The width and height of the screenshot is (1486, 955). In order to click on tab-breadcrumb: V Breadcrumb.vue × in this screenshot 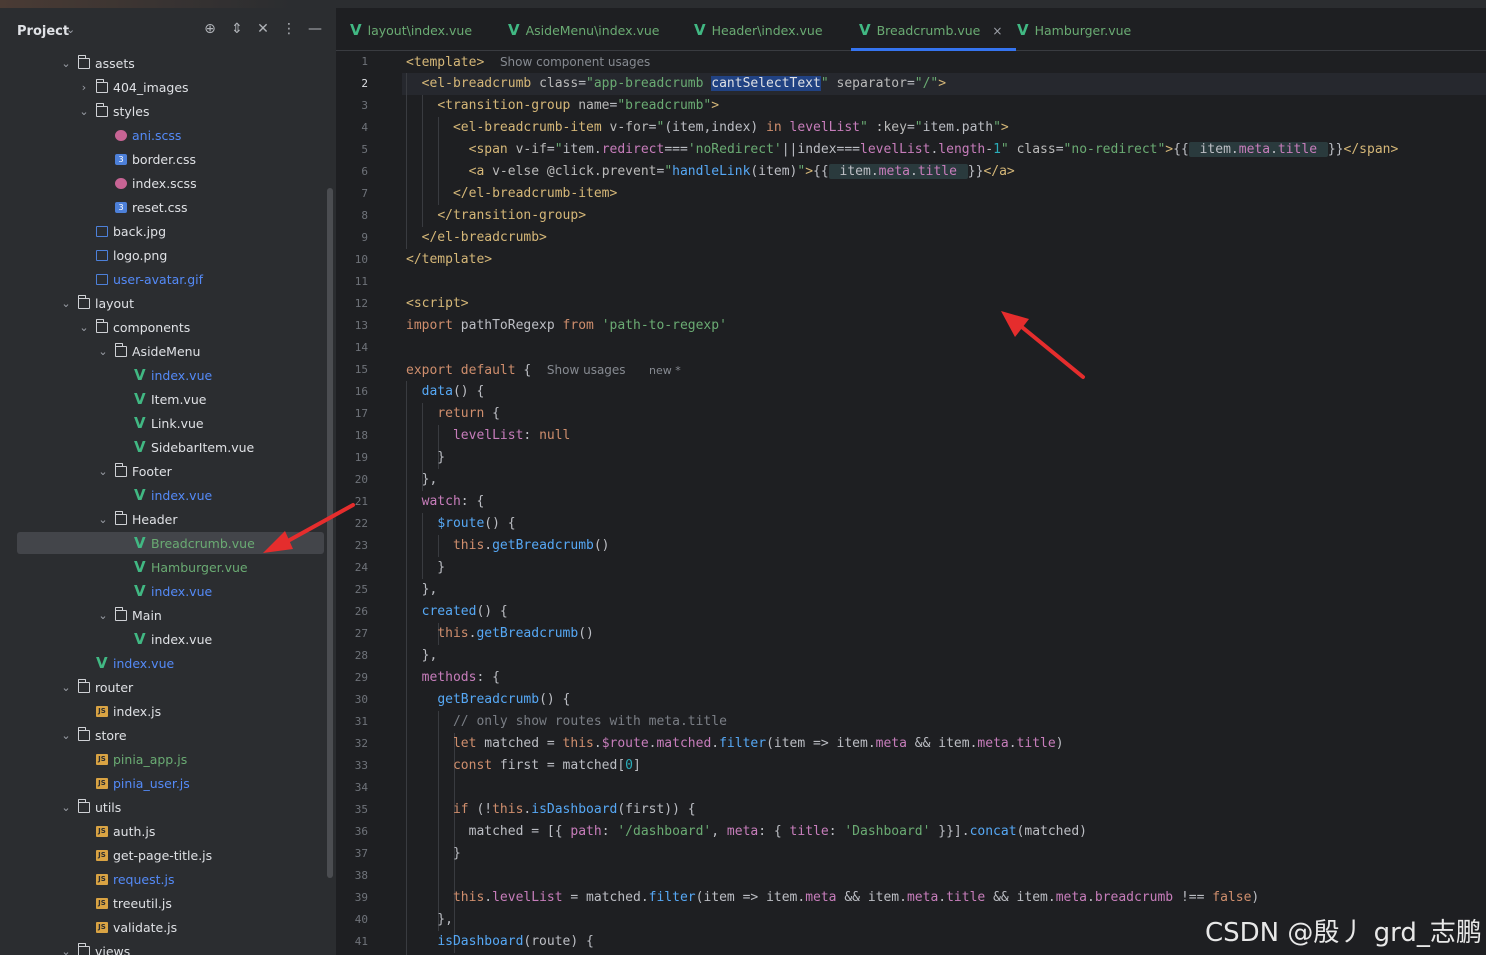, I will do `click(933, 29)`.